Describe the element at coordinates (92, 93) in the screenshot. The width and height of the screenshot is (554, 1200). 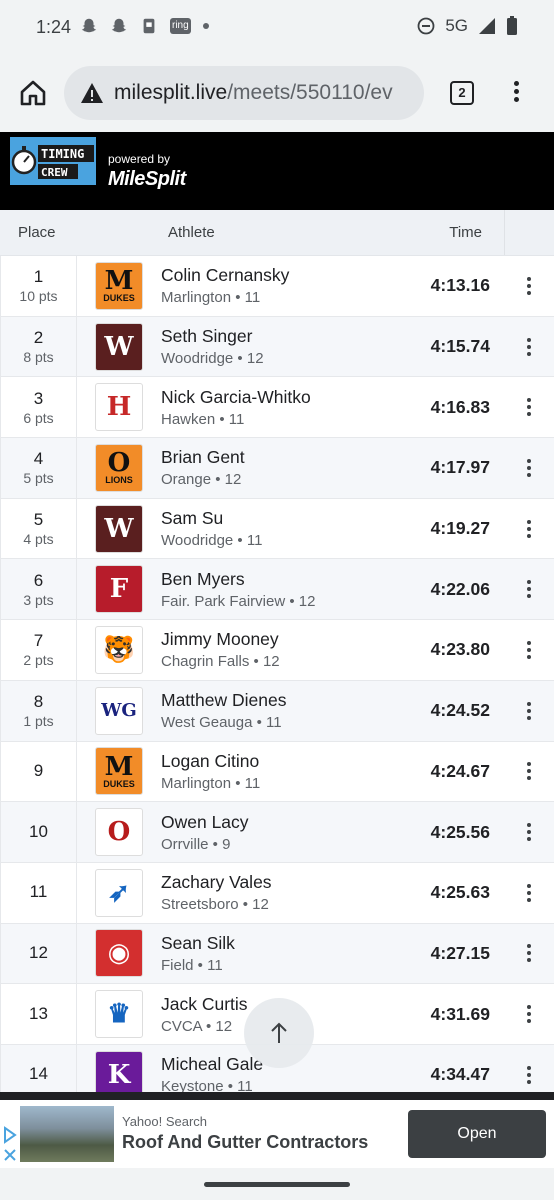
I see `warning-icon` at that location.